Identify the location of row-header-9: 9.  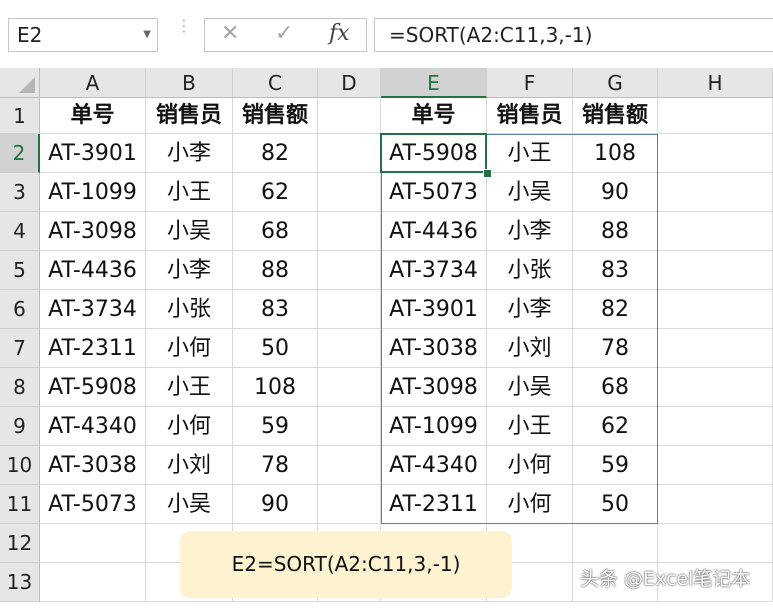
(20, 426).